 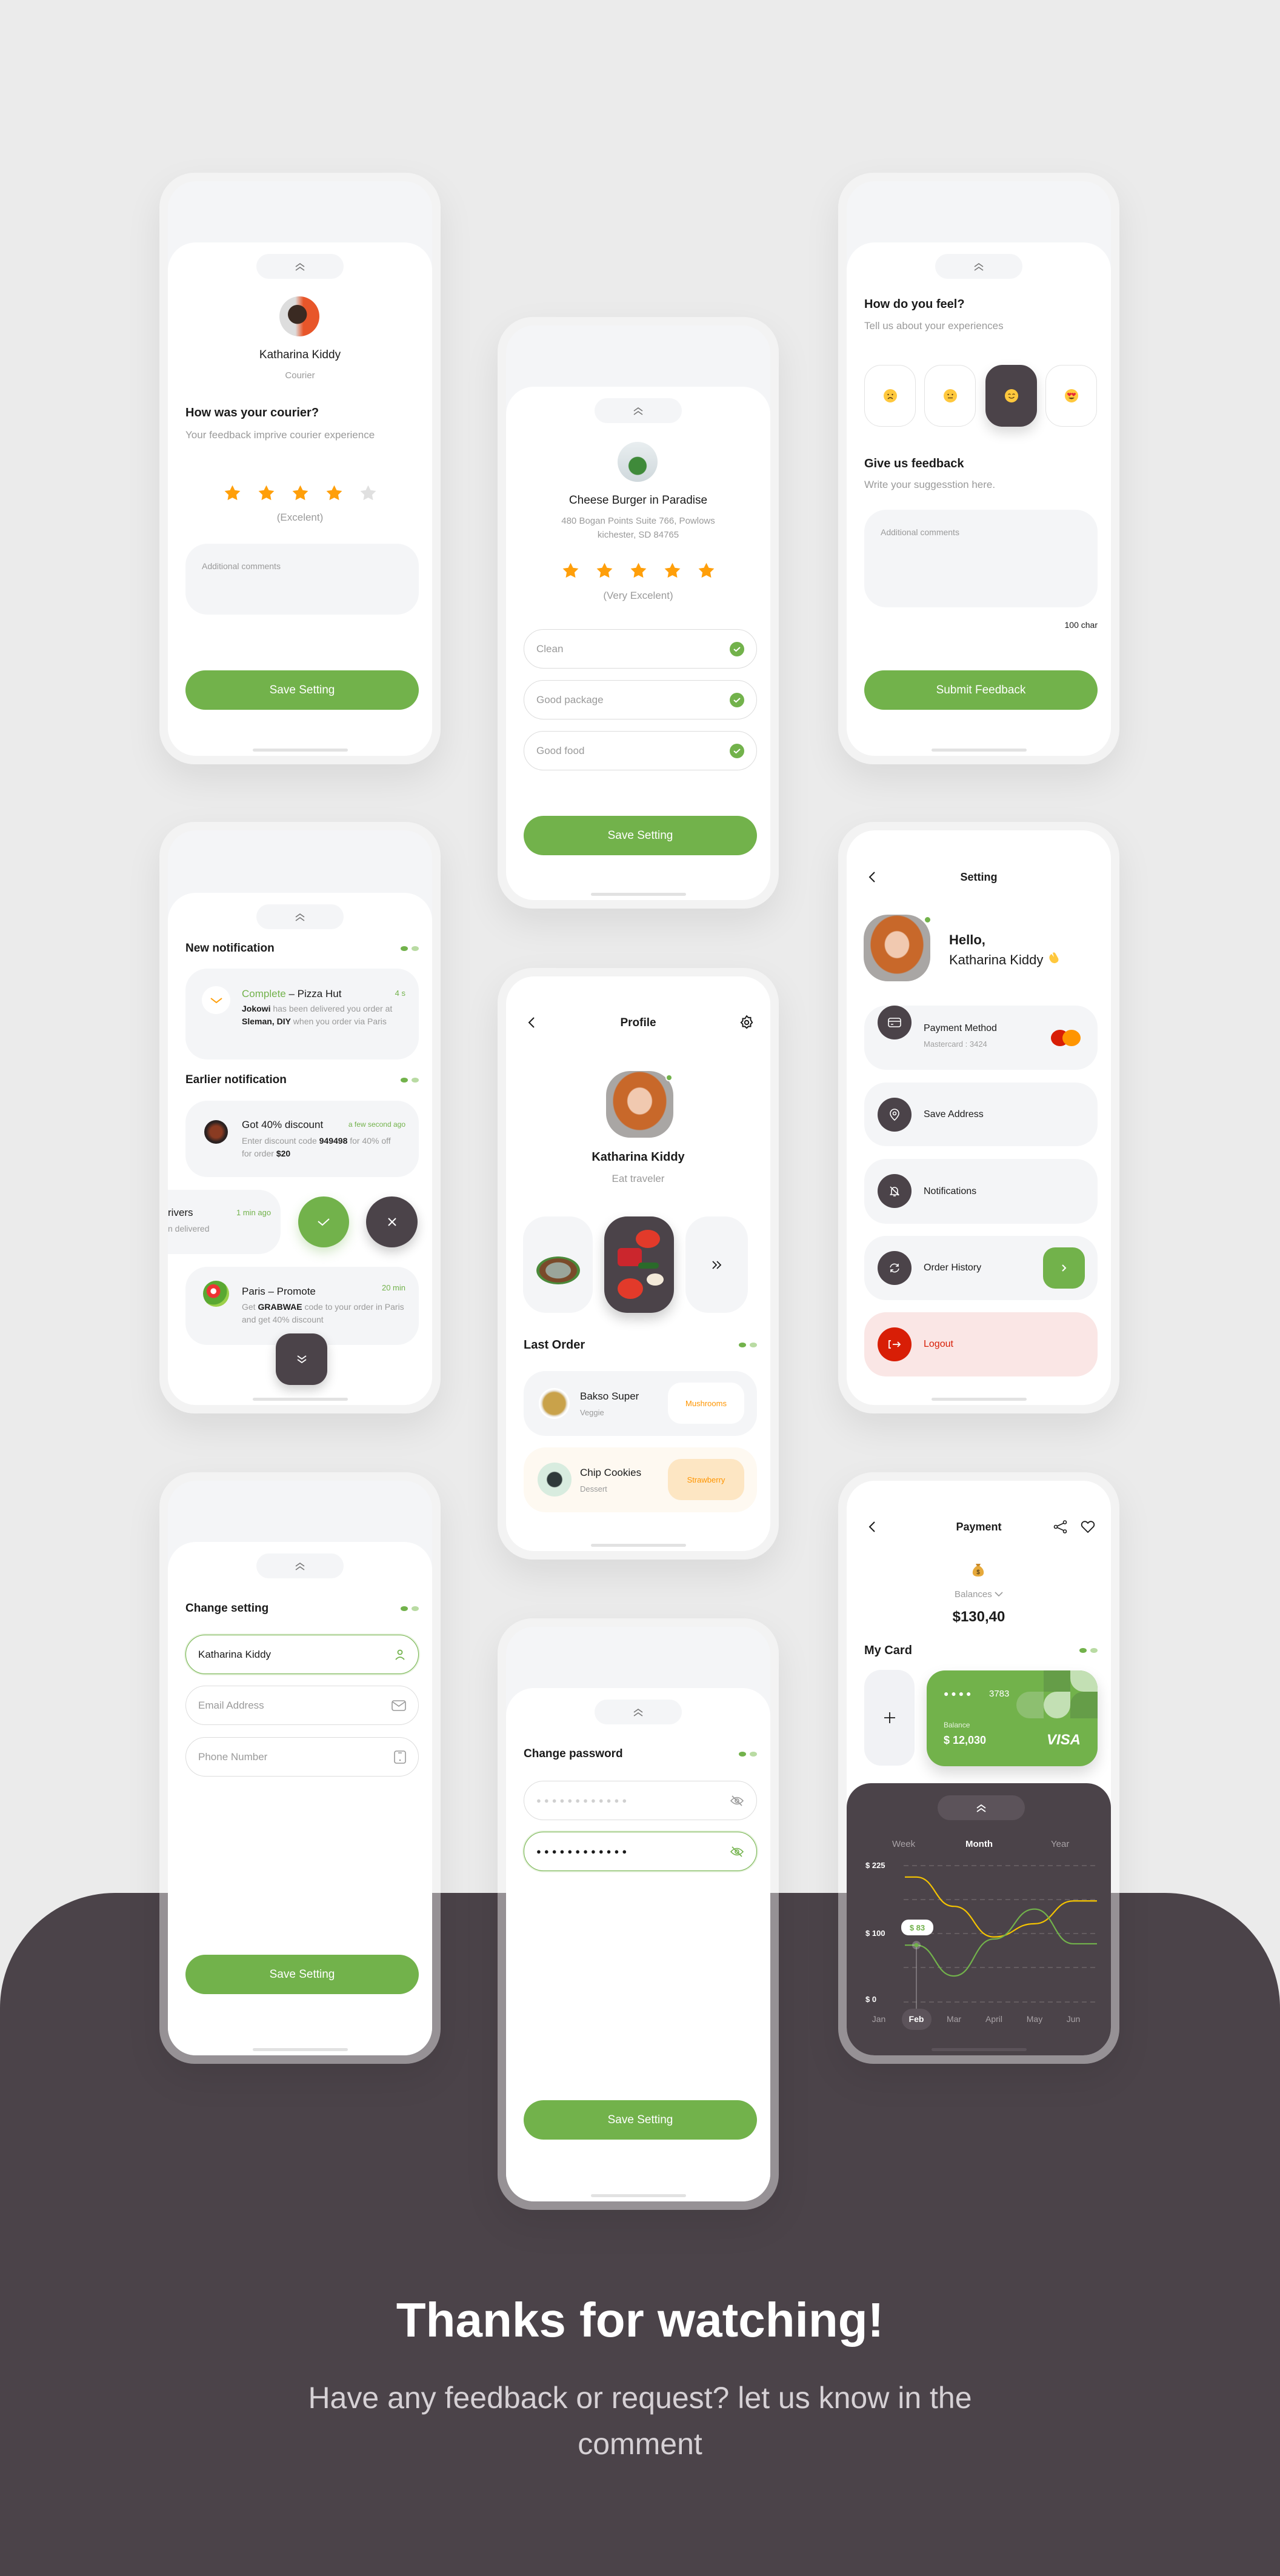 I want to click on star-empty-icon, so click(x=368, y=493).